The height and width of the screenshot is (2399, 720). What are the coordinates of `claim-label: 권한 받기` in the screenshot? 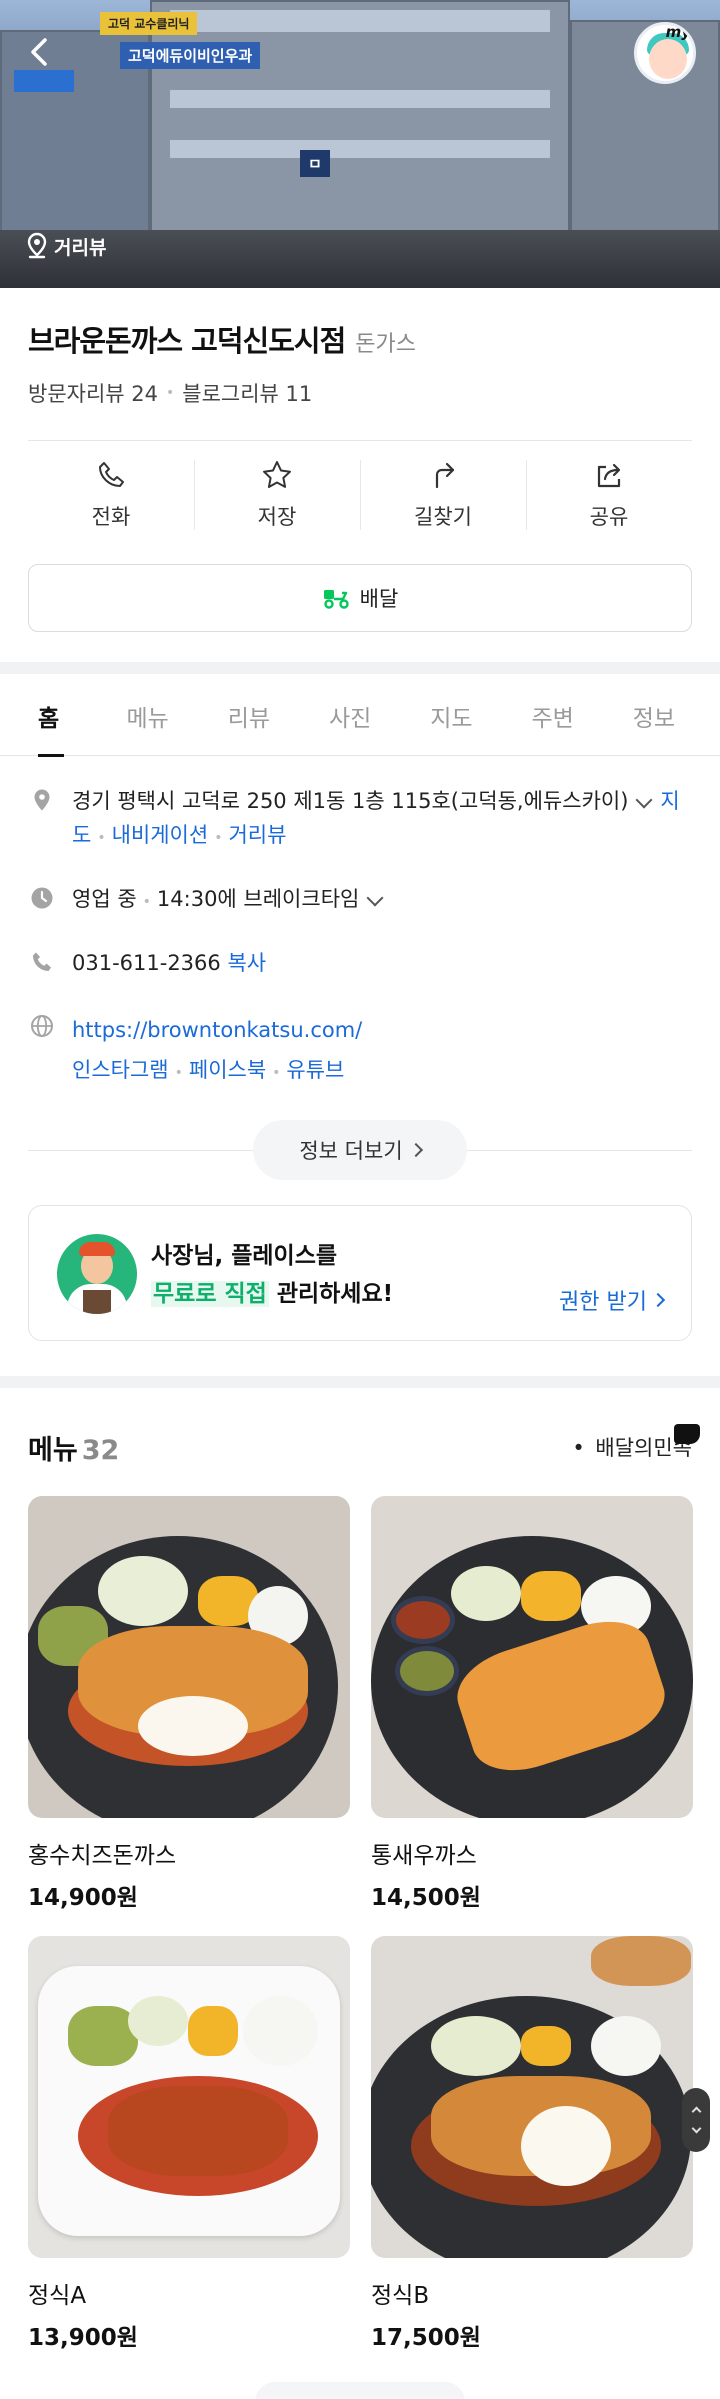 It's located at (603, 1302).